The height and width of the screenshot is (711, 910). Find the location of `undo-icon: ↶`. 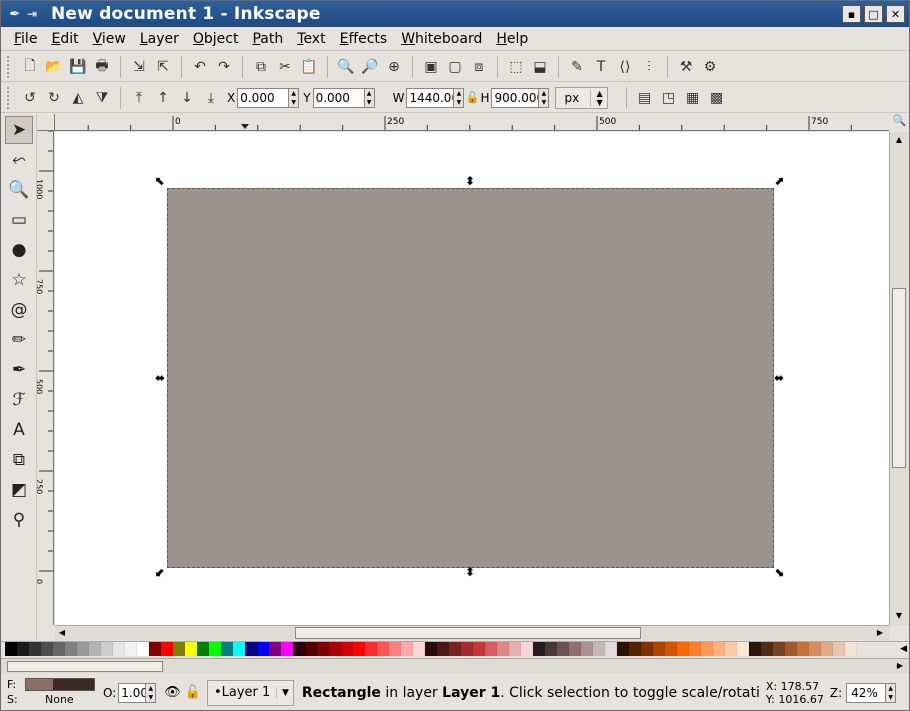

undo-icon: ↶ is located at coordinates (200, 67).